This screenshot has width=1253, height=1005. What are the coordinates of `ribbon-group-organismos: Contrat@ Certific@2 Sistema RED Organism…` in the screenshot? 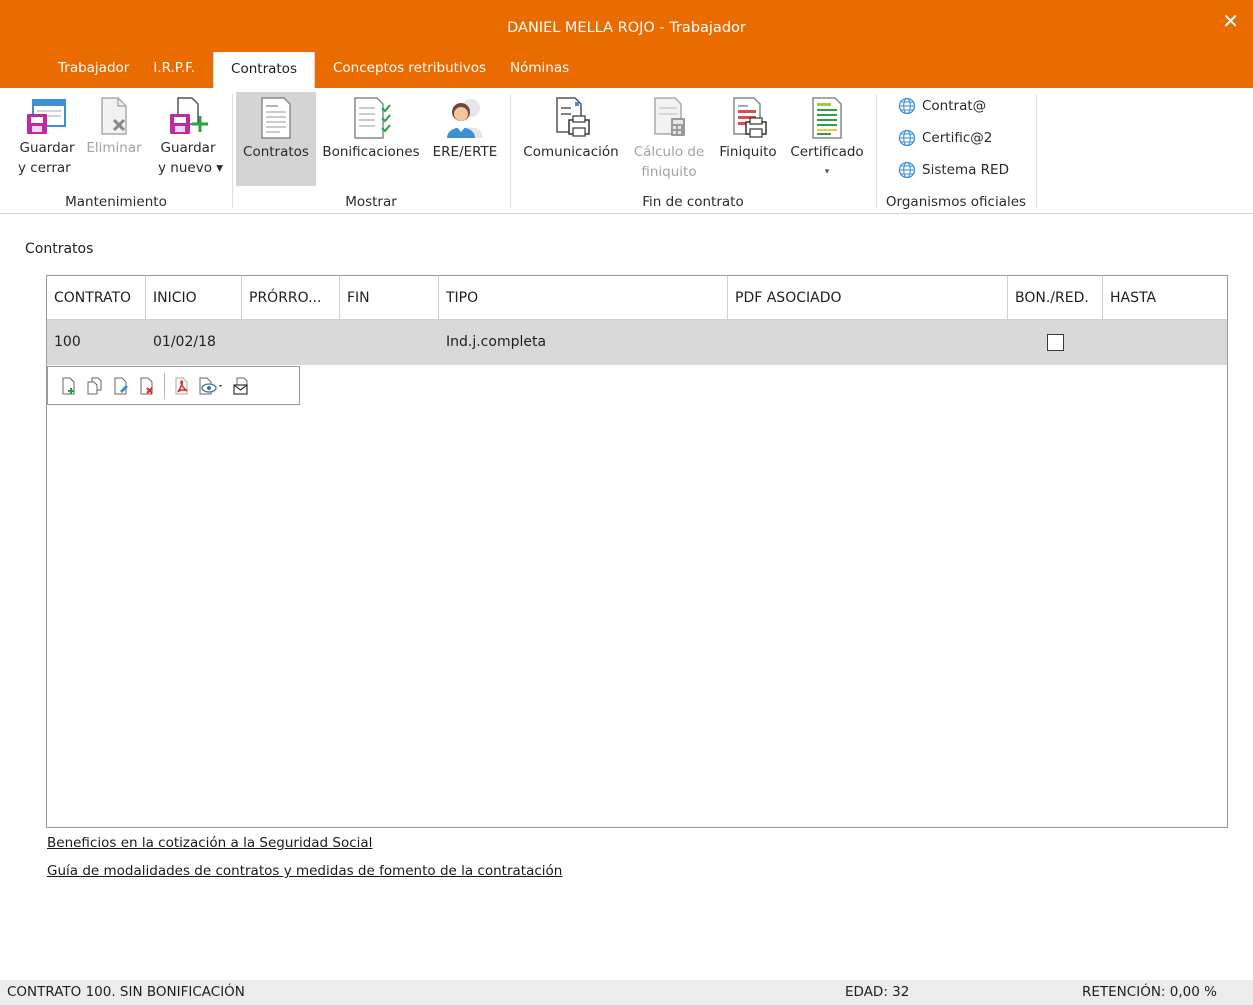 It's located at (956, 151).